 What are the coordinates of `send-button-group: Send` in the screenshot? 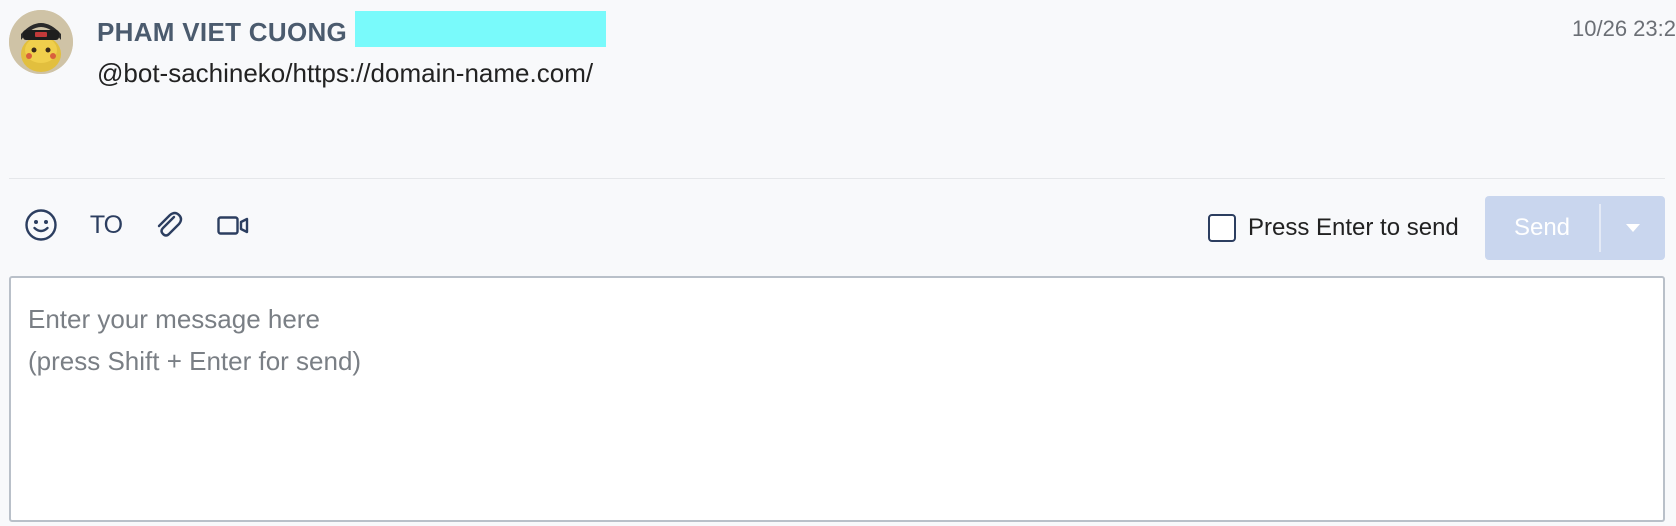 It's located at (1575, 228).